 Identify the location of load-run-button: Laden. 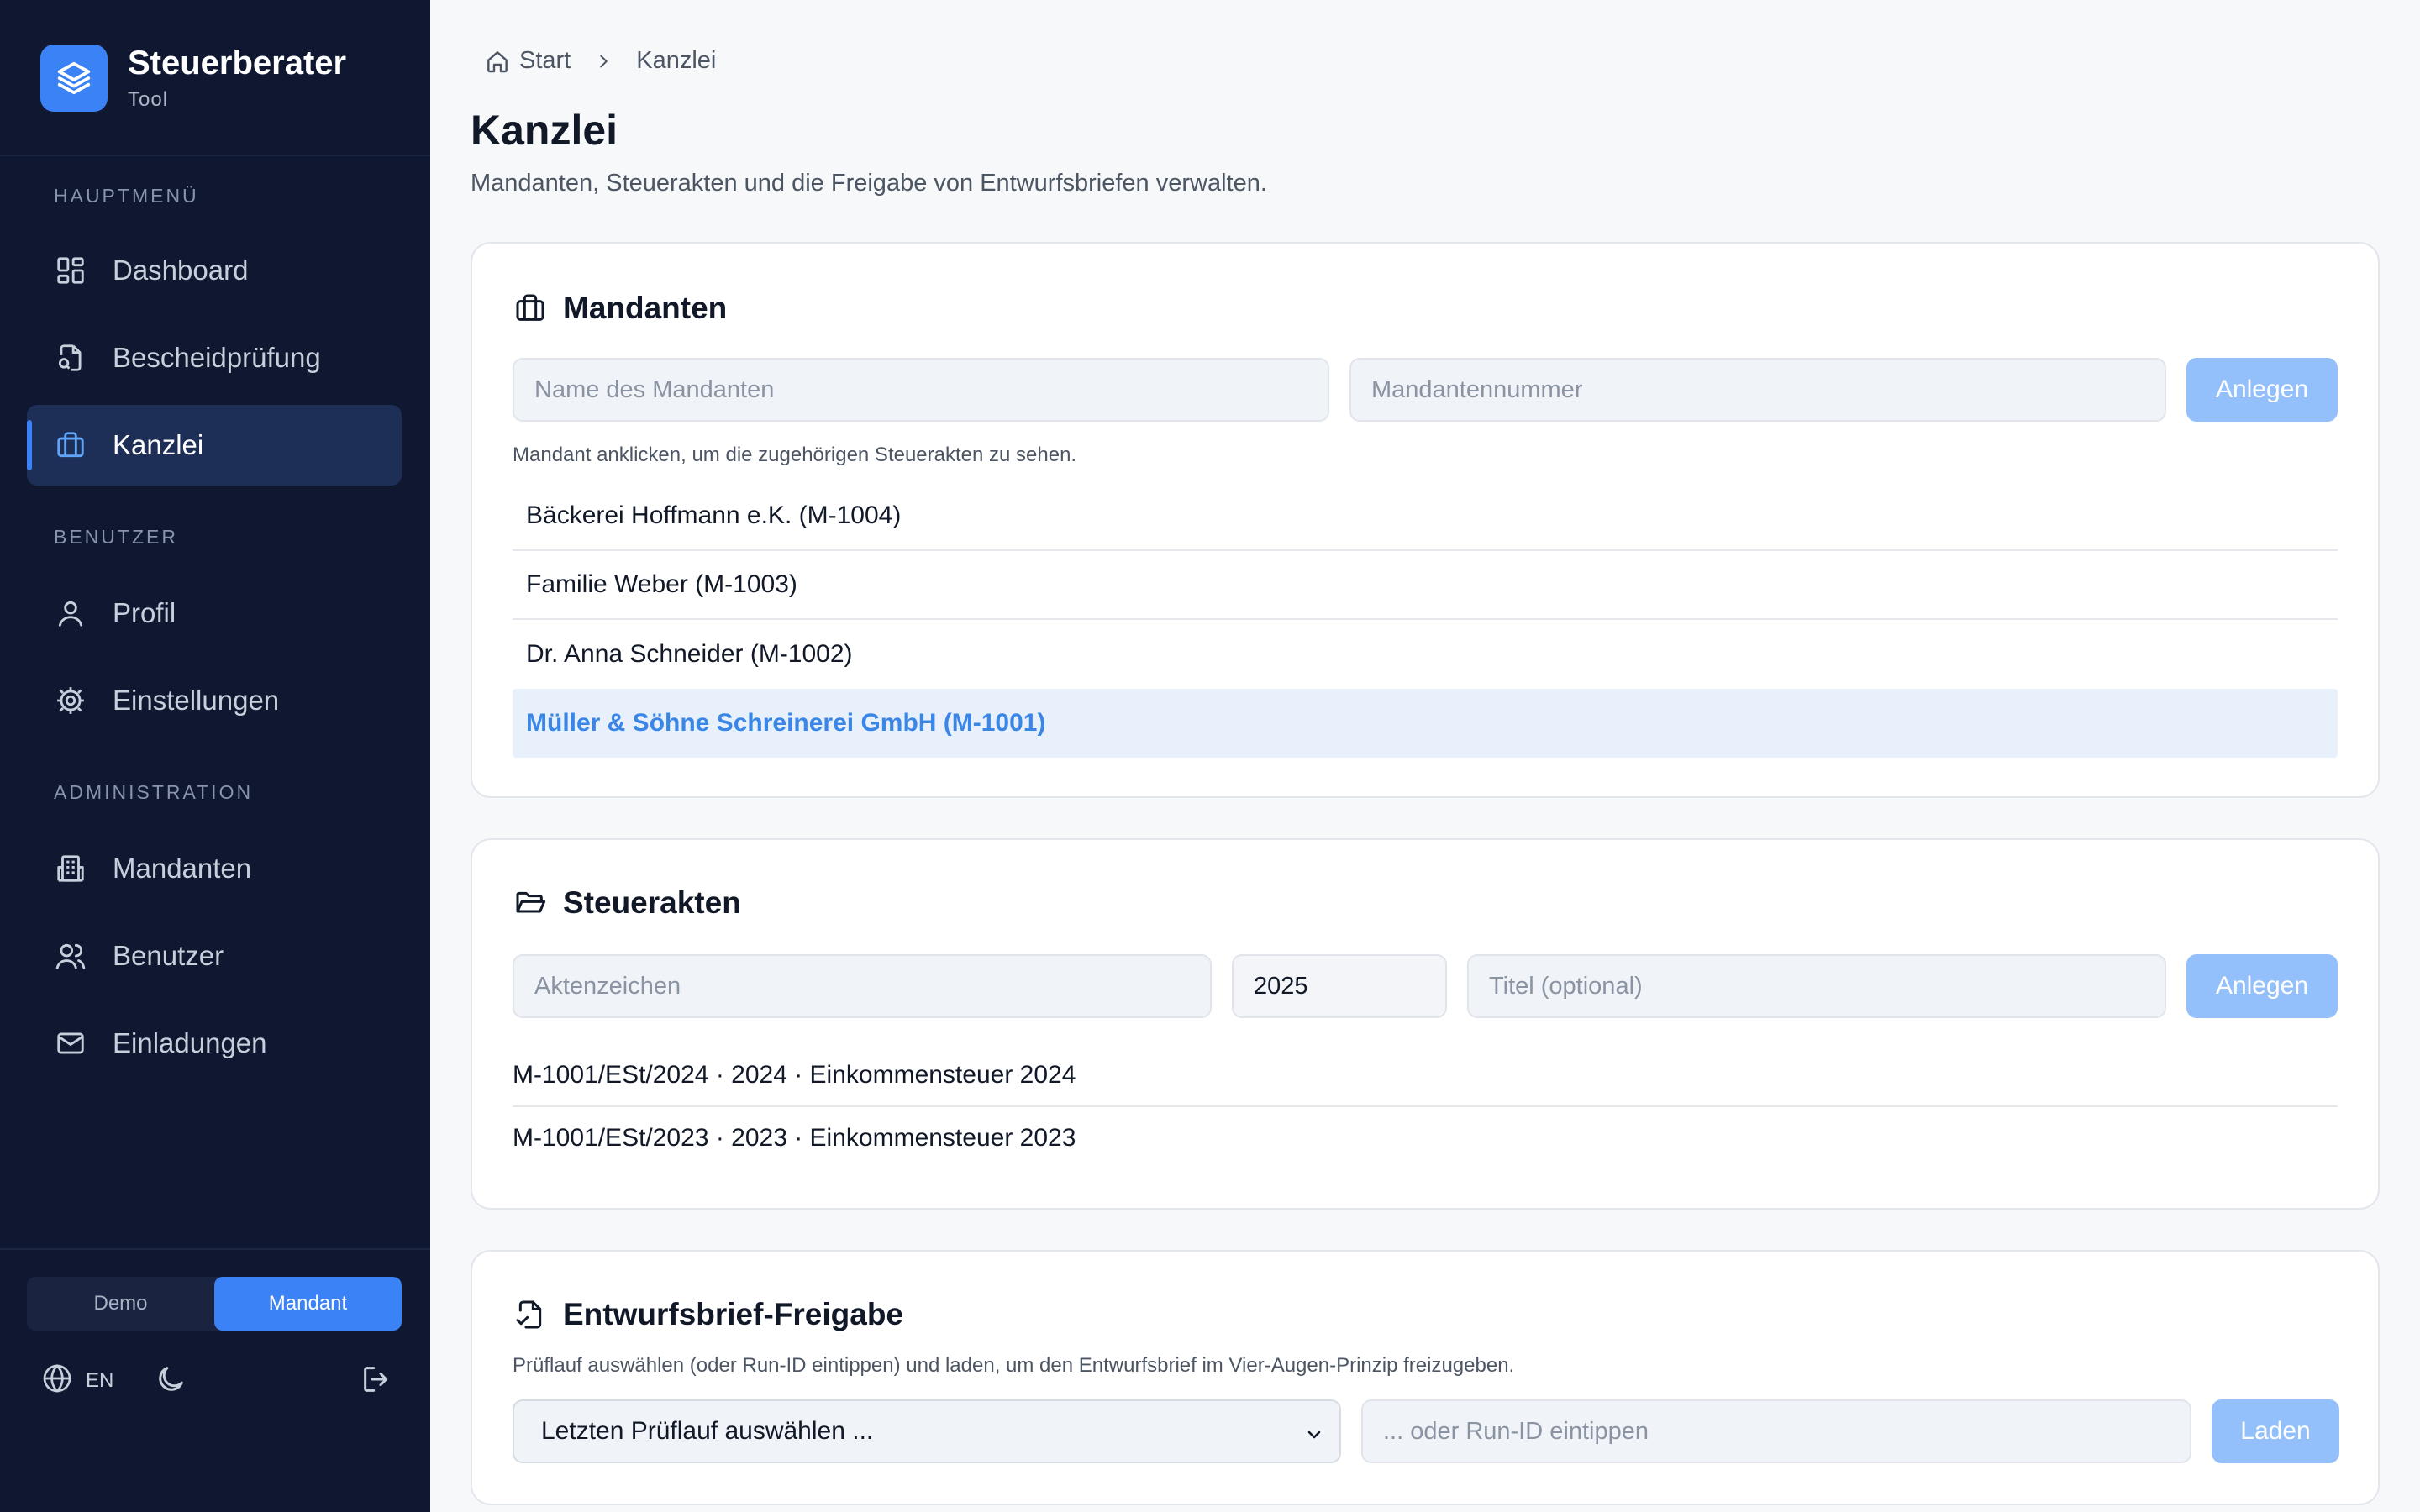
(2275, 1431).